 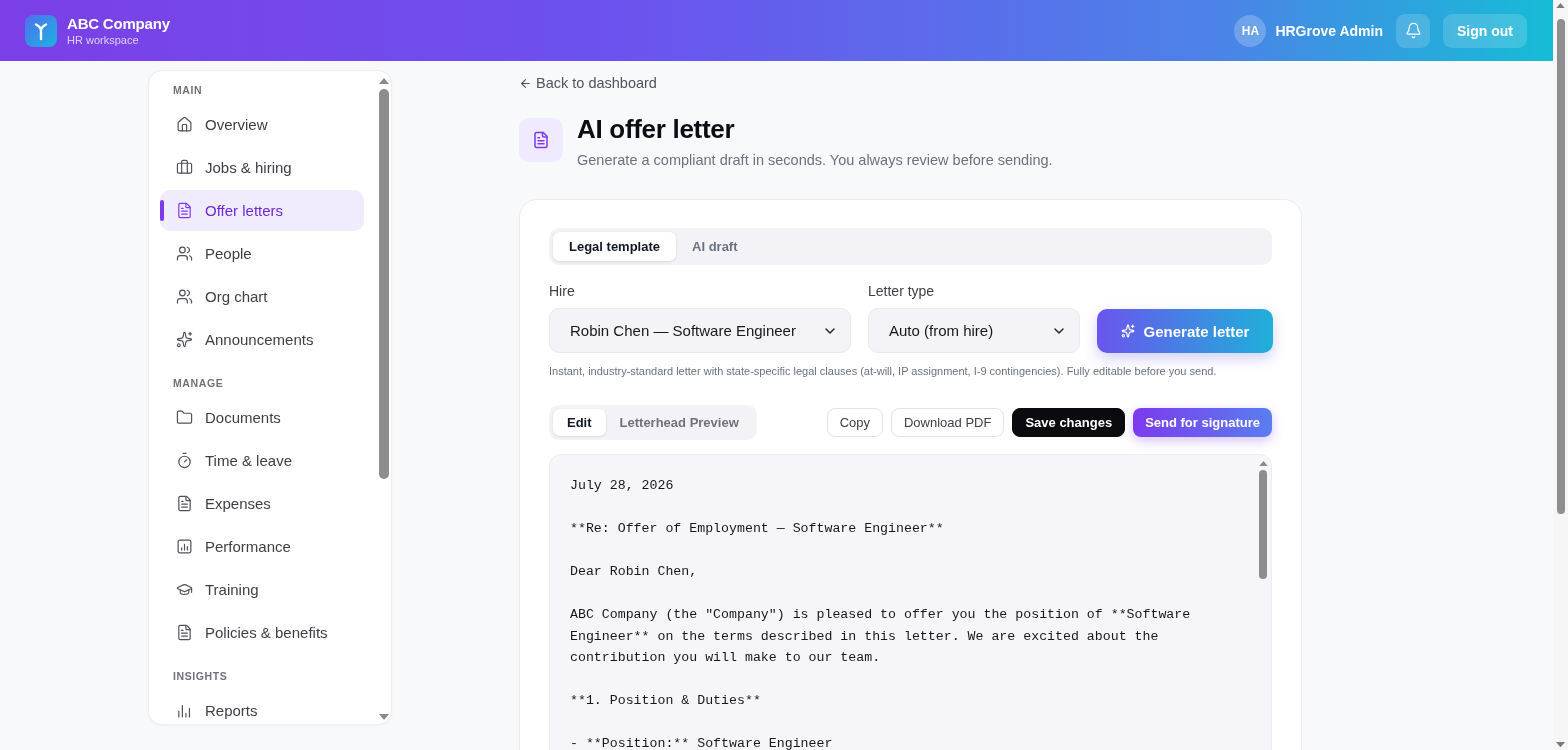 I want to click on mode-tab: Legal template, so click(x=615, y=246).